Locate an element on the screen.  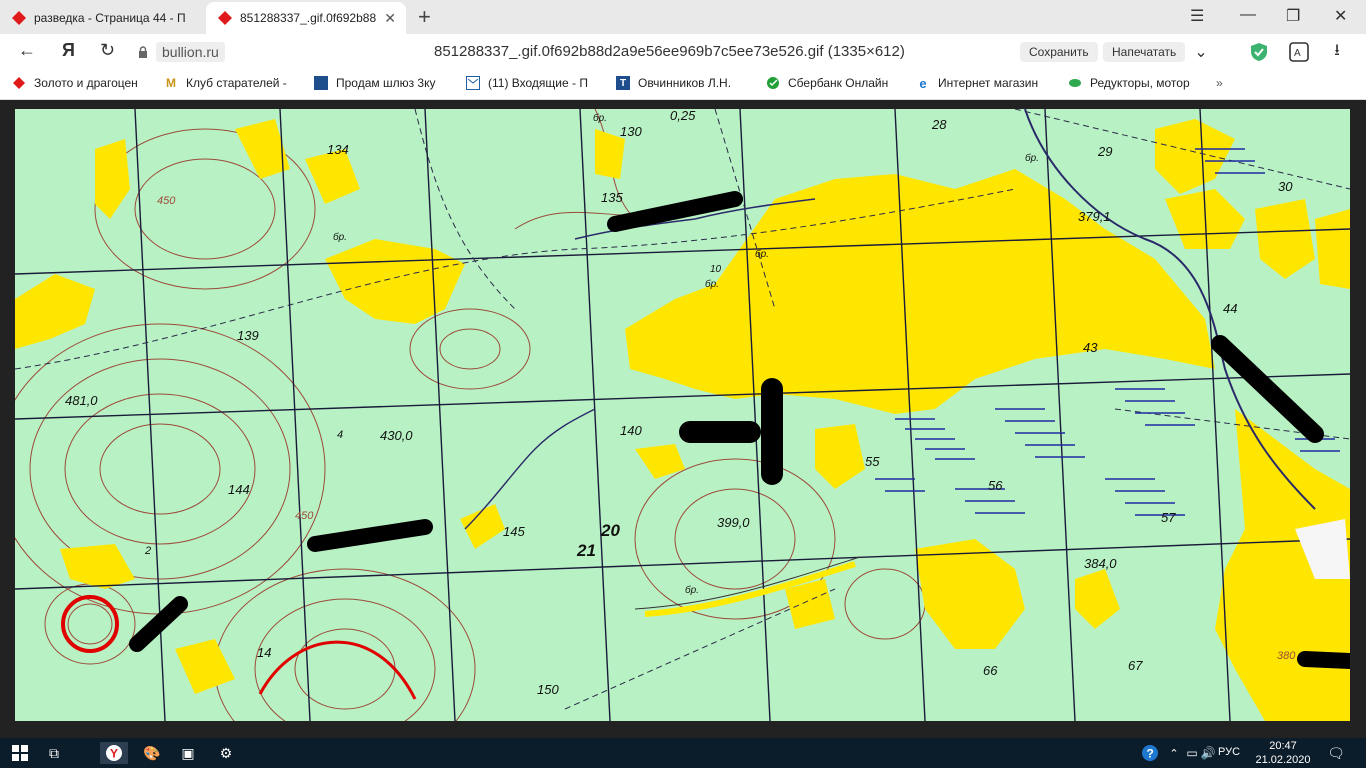
map-symbol: 2 is located at coordinates (147, 551).